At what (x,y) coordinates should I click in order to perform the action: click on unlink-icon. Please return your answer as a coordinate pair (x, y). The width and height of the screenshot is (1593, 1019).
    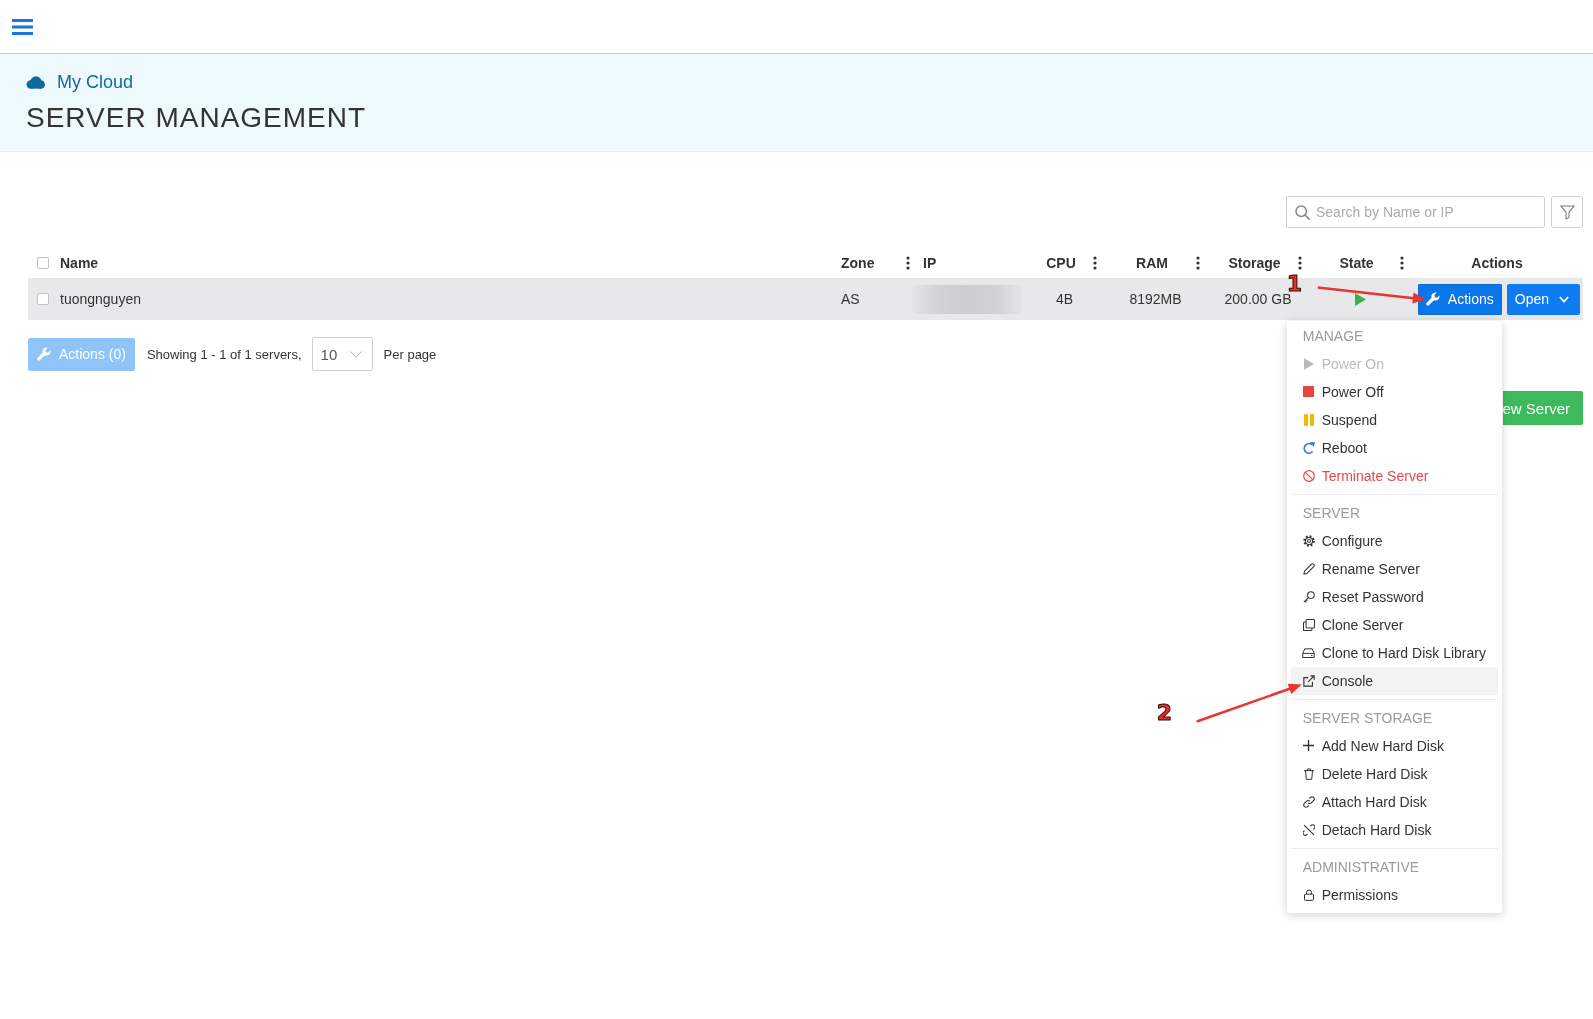
    Looking at the image, I should click on (1308, 829).